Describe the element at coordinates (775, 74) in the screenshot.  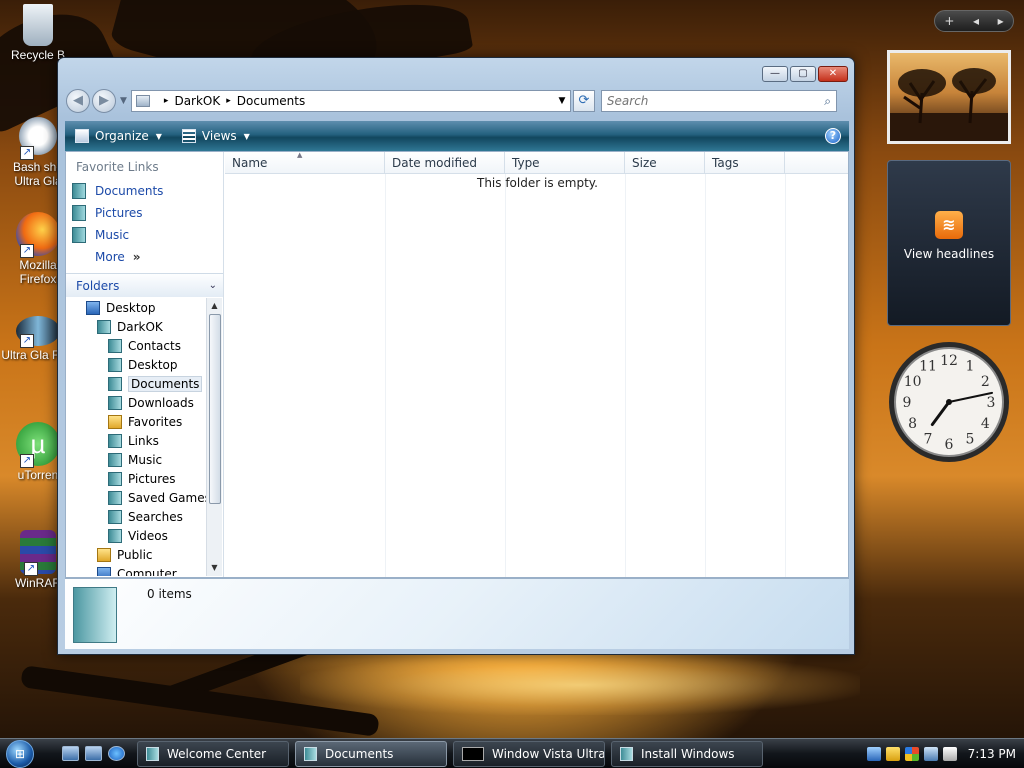
I see `minimize-button: —` at that location.